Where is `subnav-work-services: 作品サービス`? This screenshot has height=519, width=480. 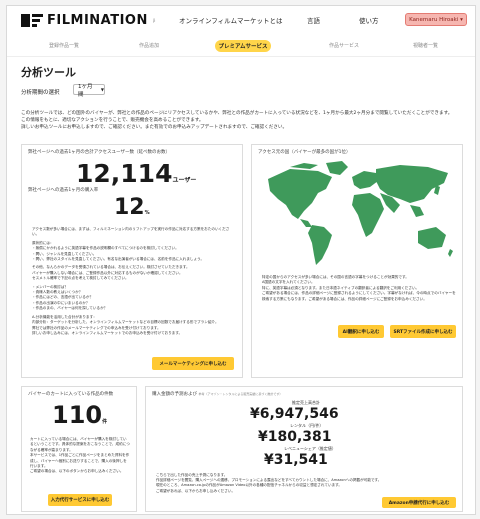 subnav-work-services: 作品サービス is located at coordinates (344, 45).